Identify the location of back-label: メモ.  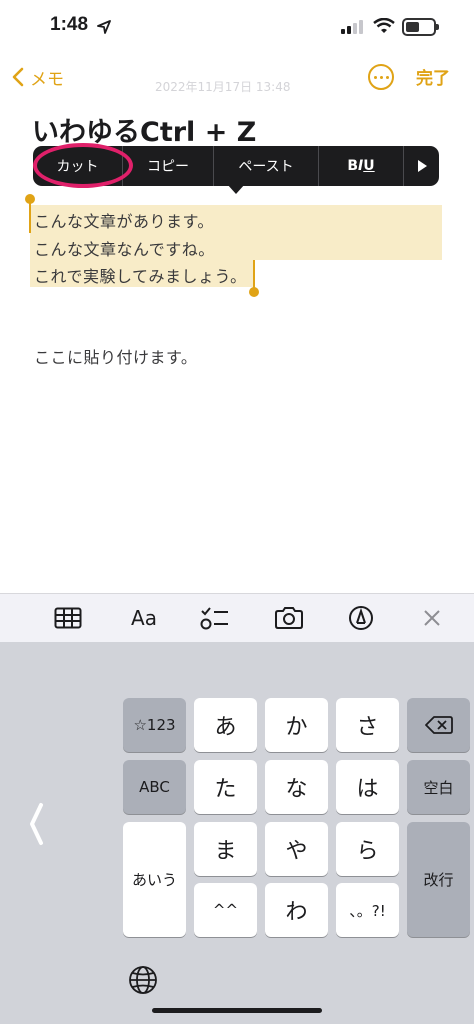
(47, 79).